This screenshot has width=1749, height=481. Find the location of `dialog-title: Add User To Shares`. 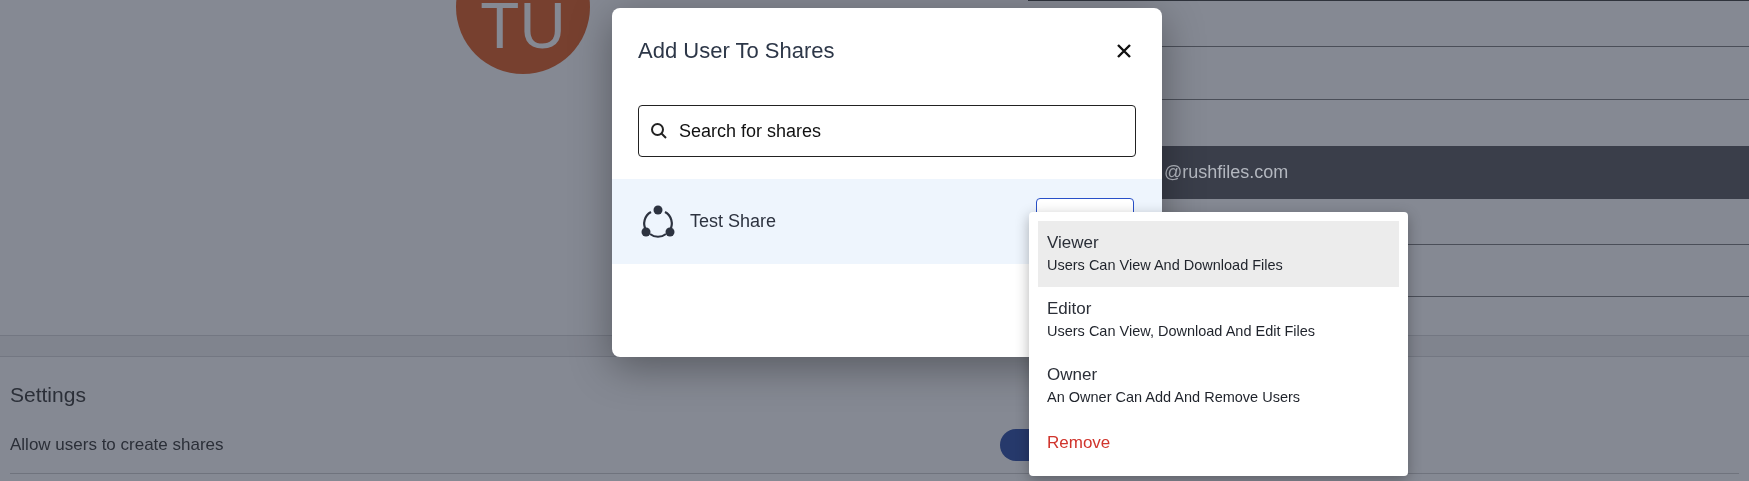

dialog-title: Add User To Shares is located at coordinates (736, 51).